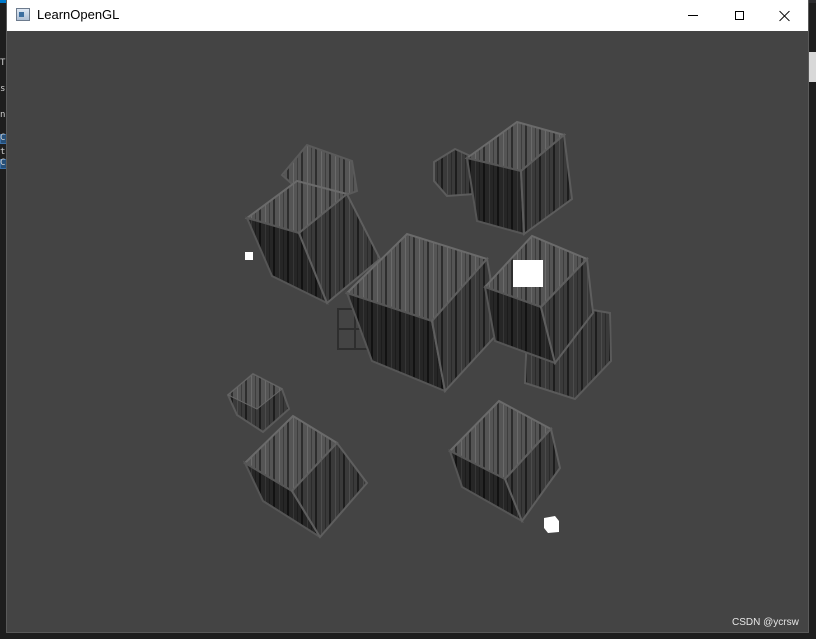 The image size is (816, 639). I want to click on window-titlebar: LearnOpenGL, so click(407, 15).